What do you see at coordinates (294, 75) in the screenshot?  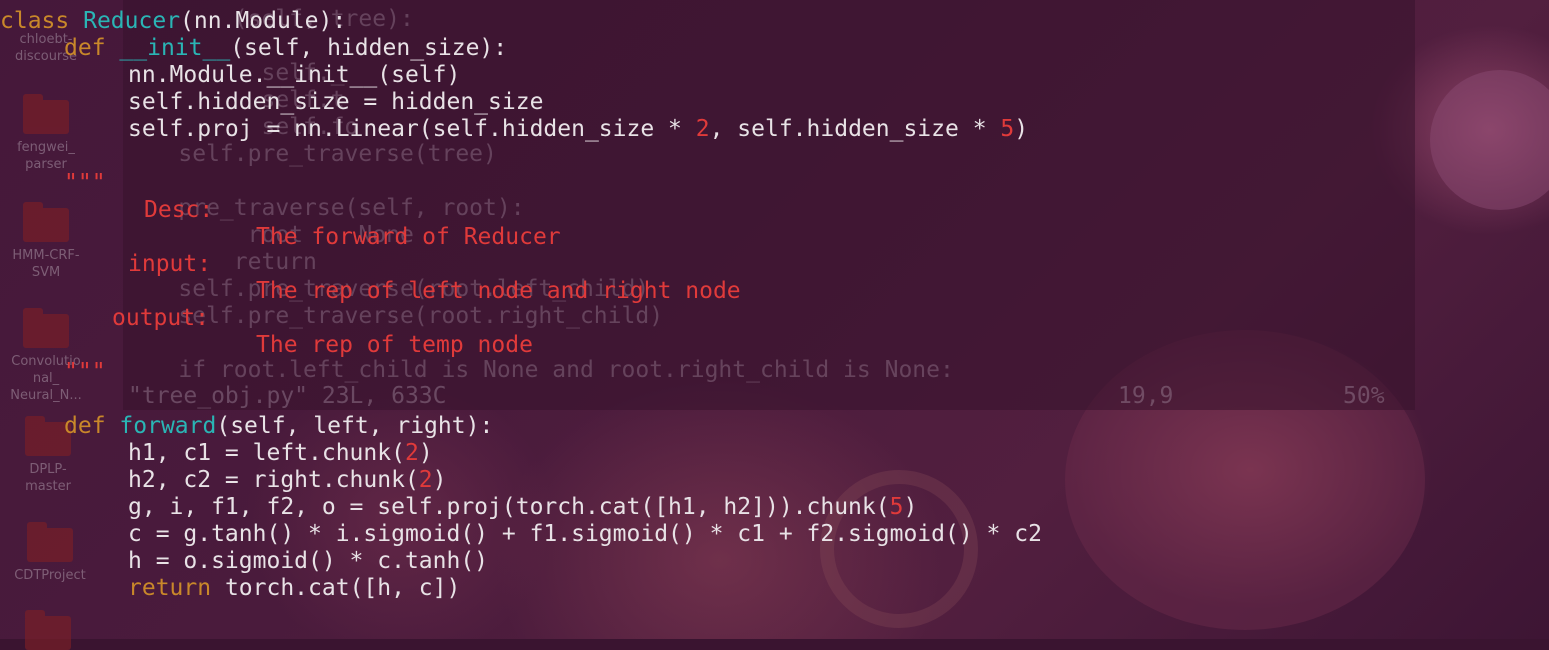 I see `code-line: nn.Module.__init__(self)` at bounding box center [294, 75].